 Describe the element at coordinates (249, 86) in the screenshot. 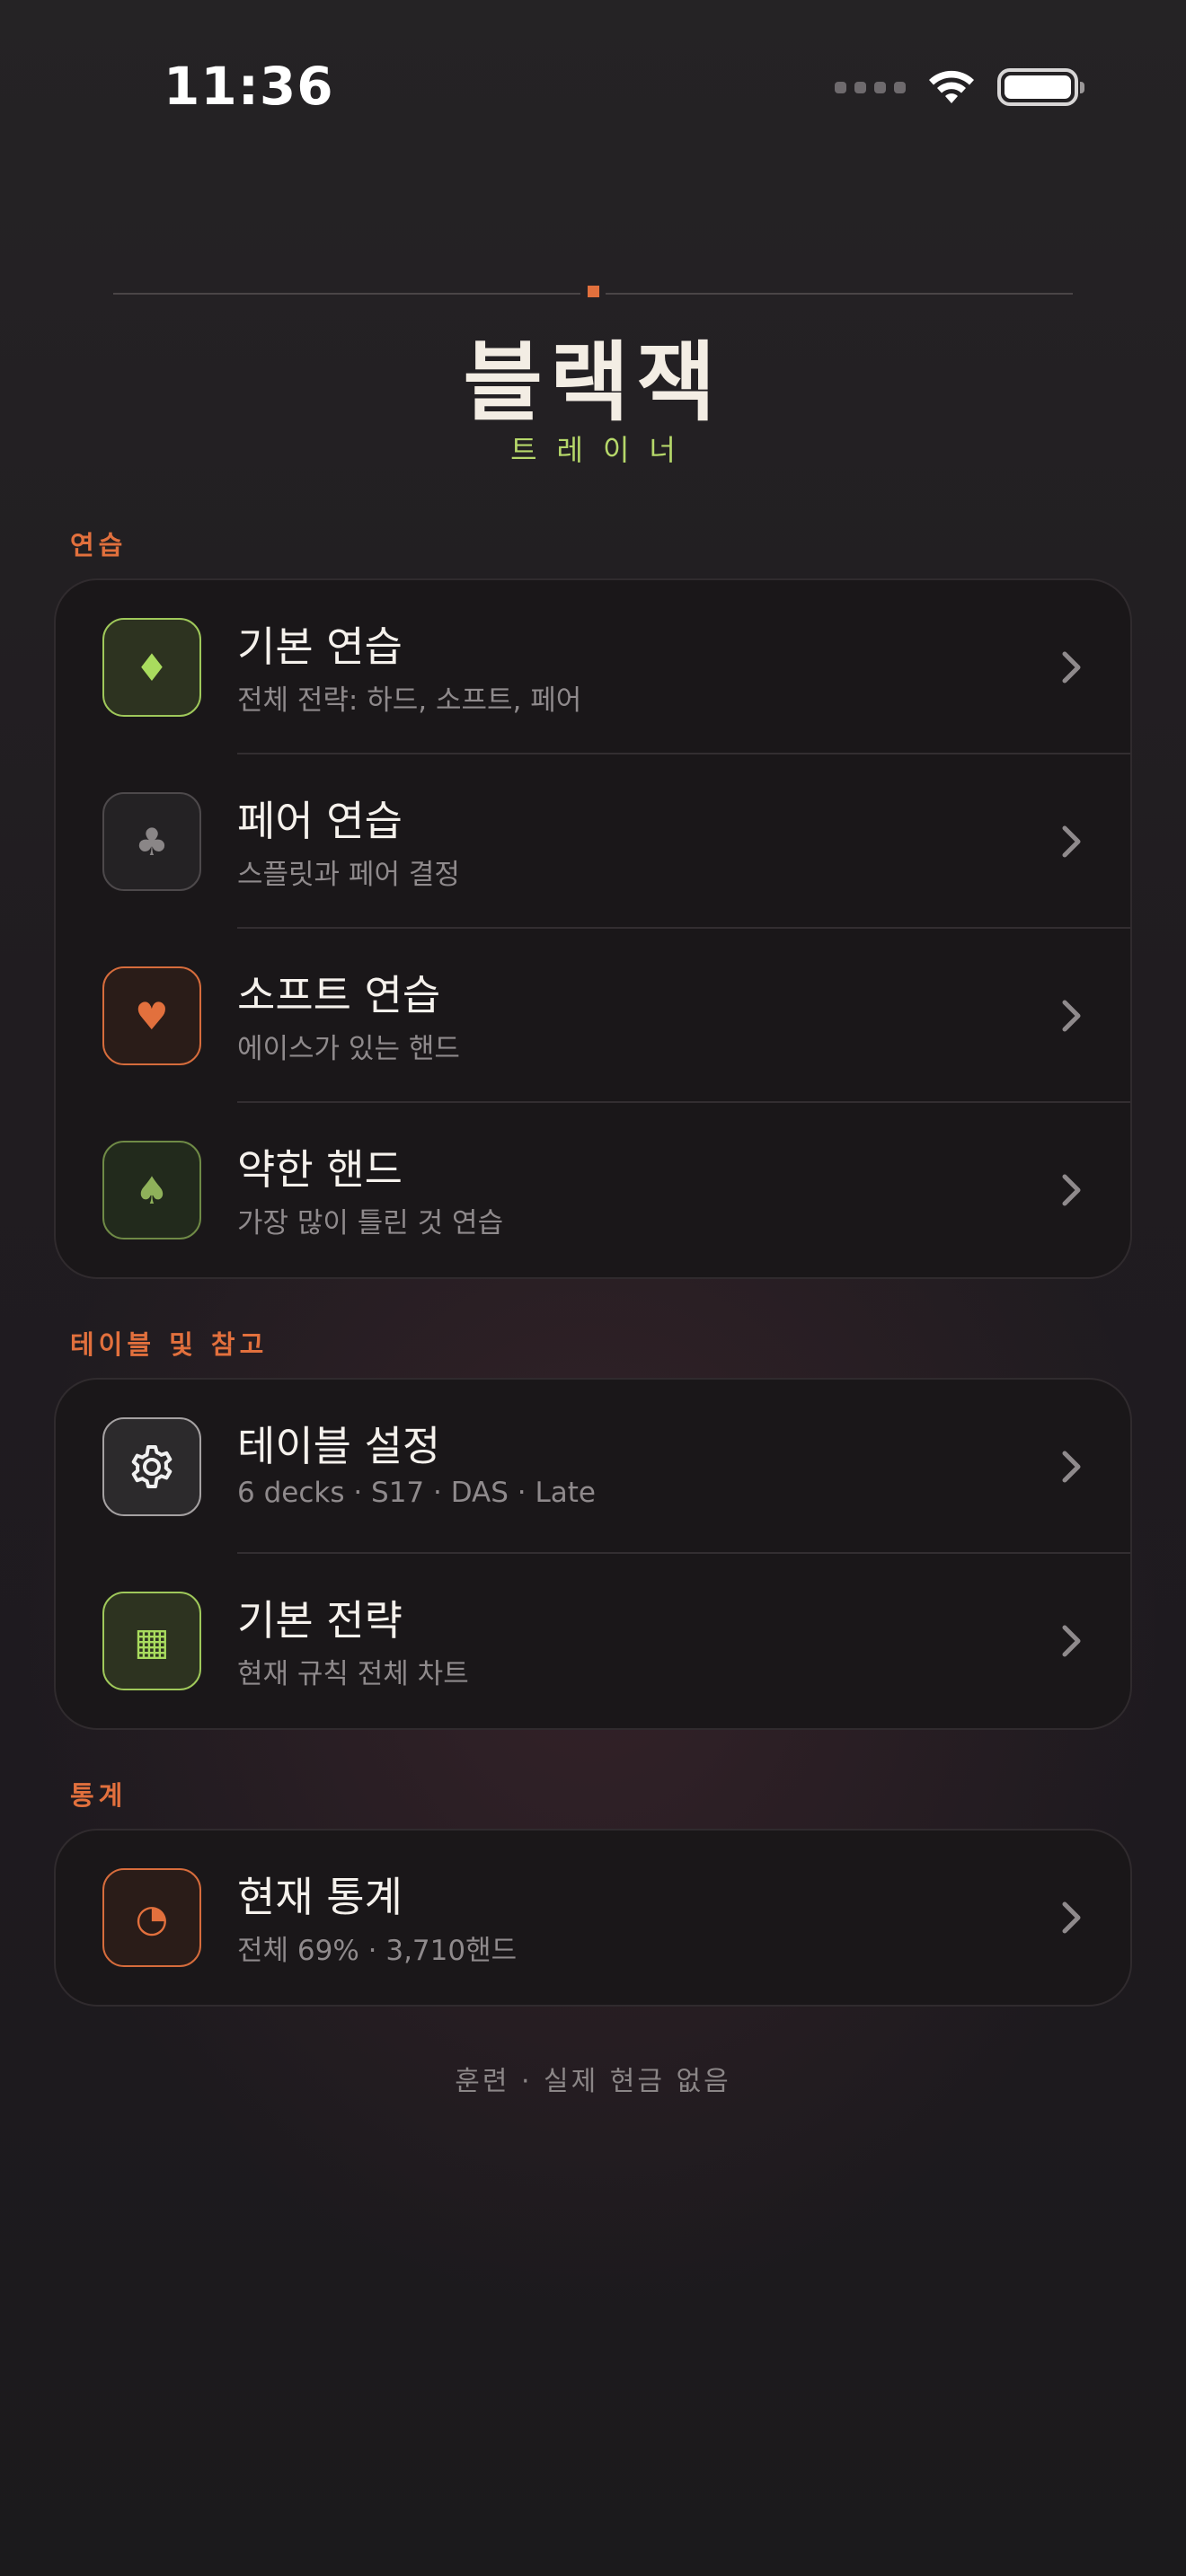

I see `status-time: 11:36` at that location.